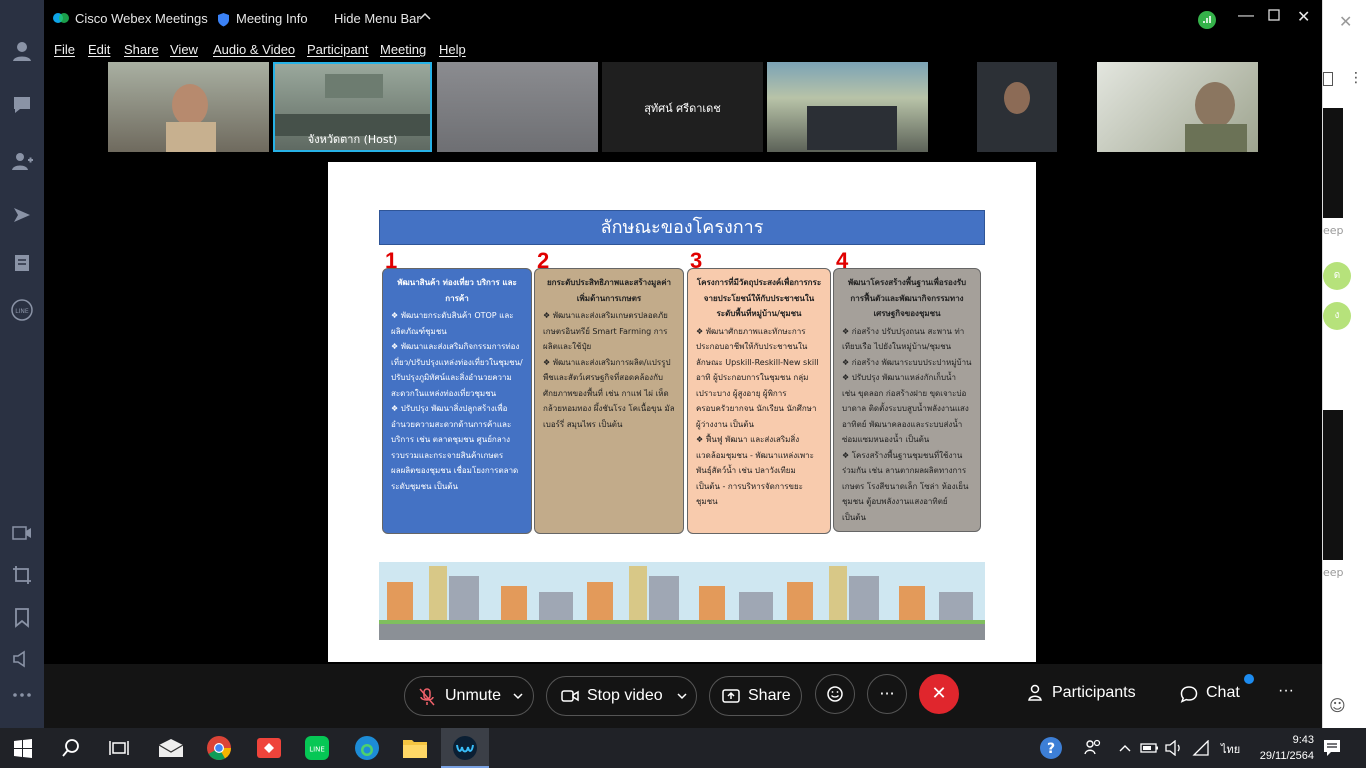 This screenshot has height=768, width=1366. Describe the element at coordinates (22, 52) in the screenshot. I see `profile-icon` at that location.